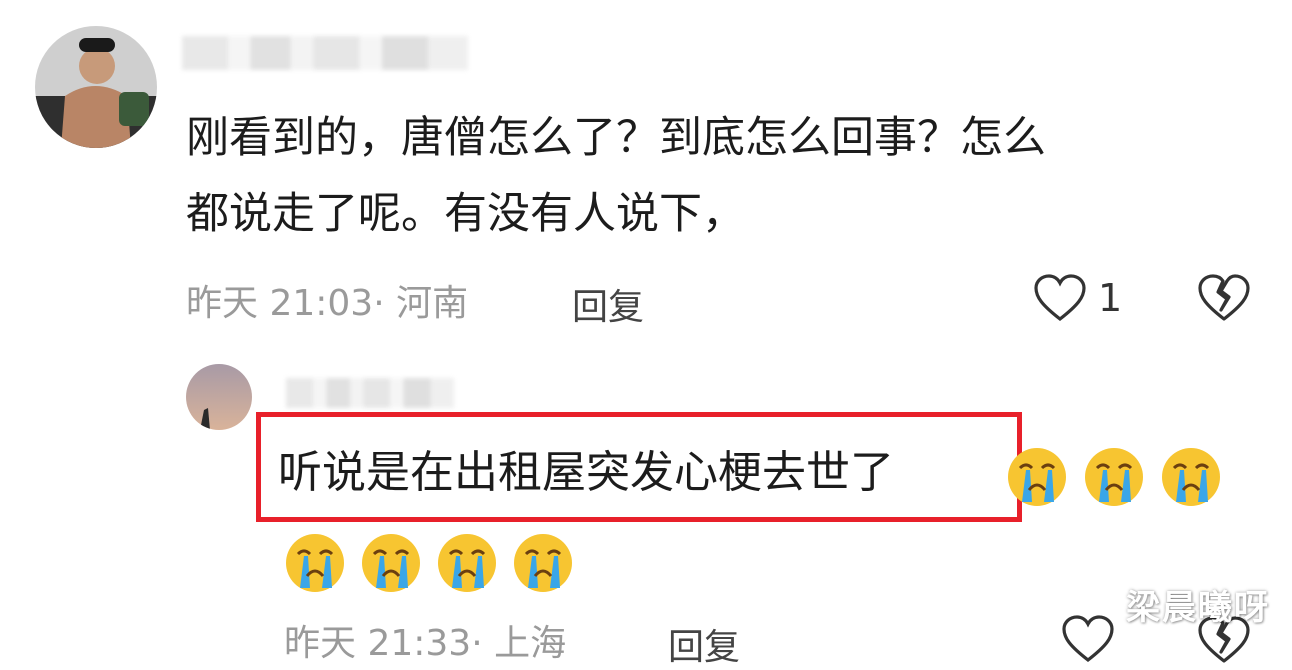  I want to click on comment-timestamp-location: 昨天 21:03· 河南, so click(327, 303).